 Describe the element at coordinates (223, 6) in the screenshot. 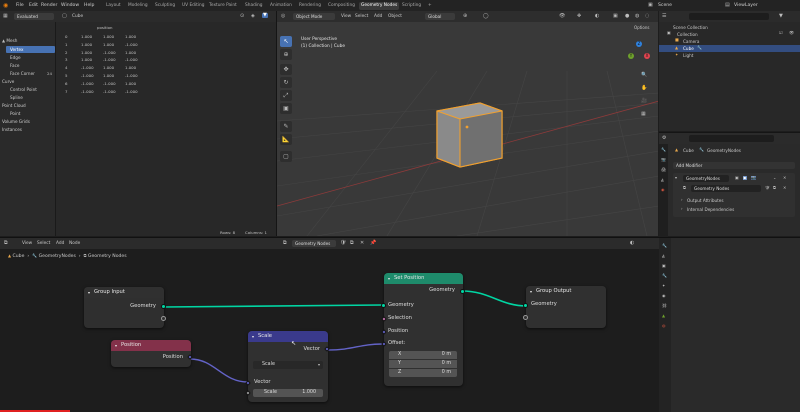

I see `workspace-tab-texture-paint: Texture Paint` at that location.